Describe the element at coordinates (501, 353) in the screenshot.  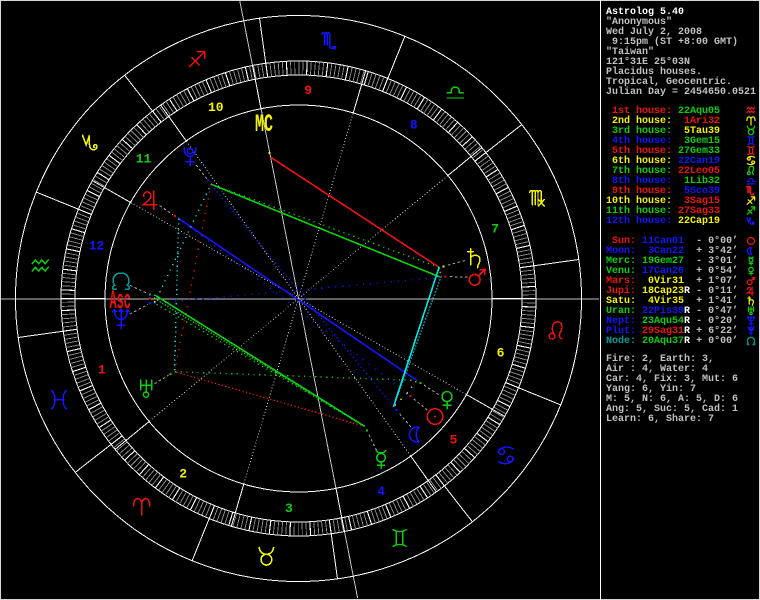
I see `svg-text: 6` at that location.